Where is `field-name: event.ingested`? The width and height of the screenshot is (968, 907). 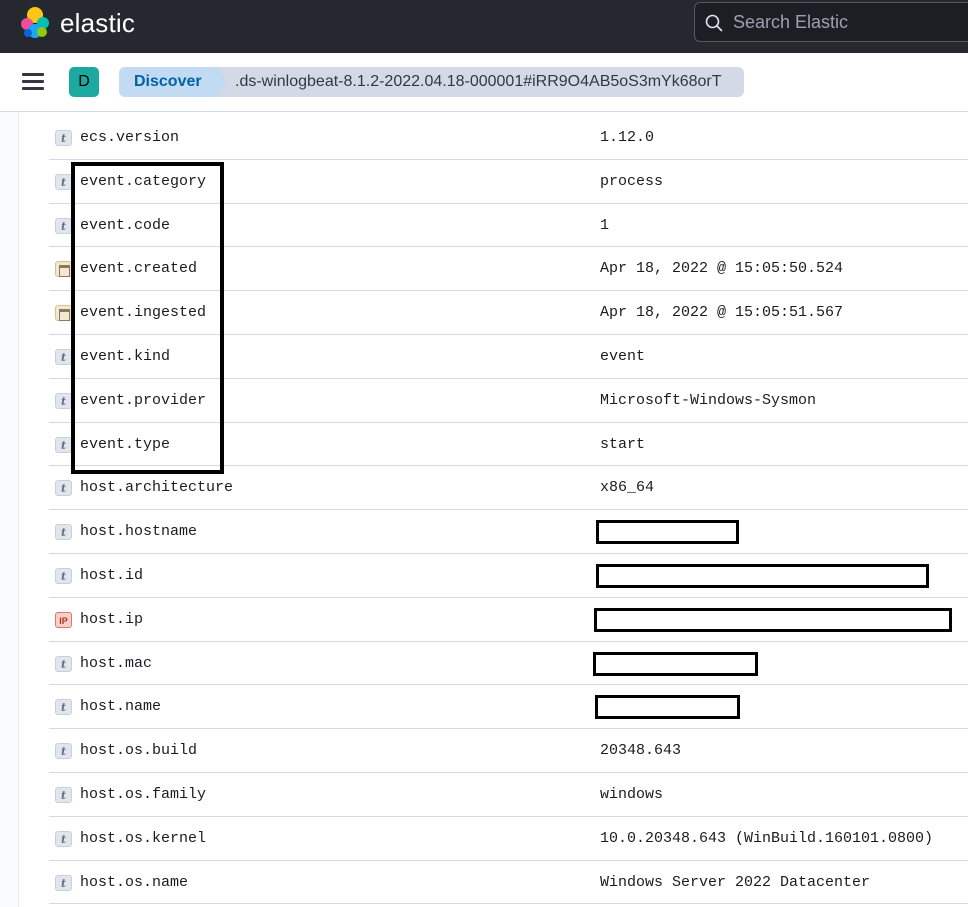 field-name: event.ingested is located at coordinates (143, 313).